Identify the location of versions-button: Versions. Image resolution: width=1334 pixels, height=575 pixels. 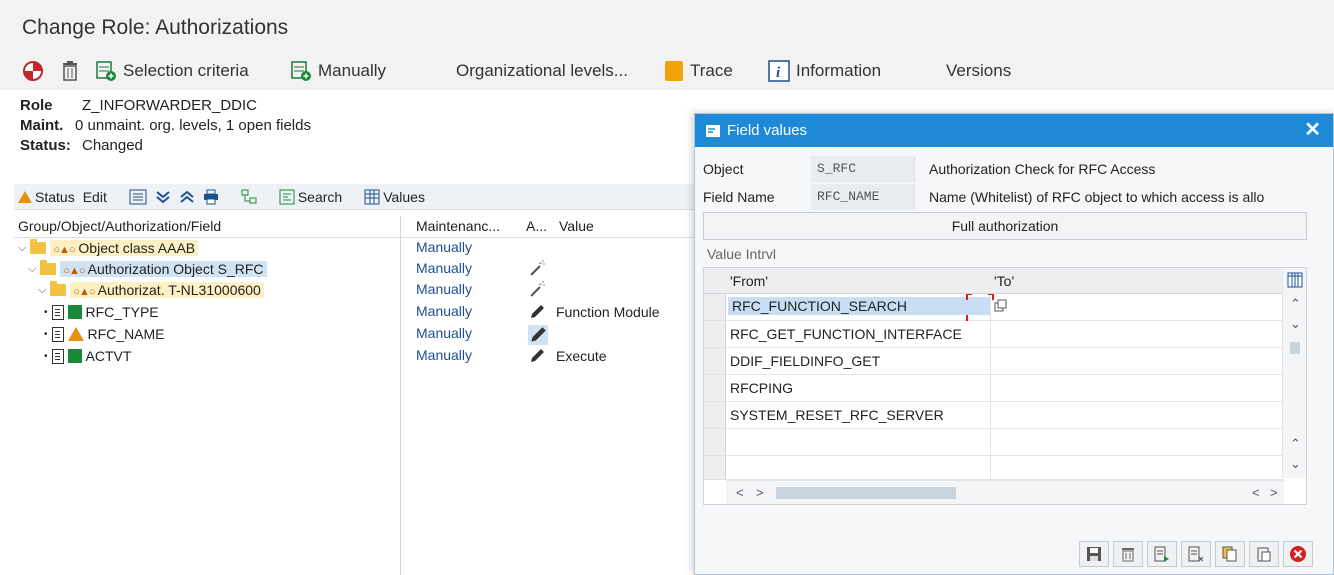
(978, 71).